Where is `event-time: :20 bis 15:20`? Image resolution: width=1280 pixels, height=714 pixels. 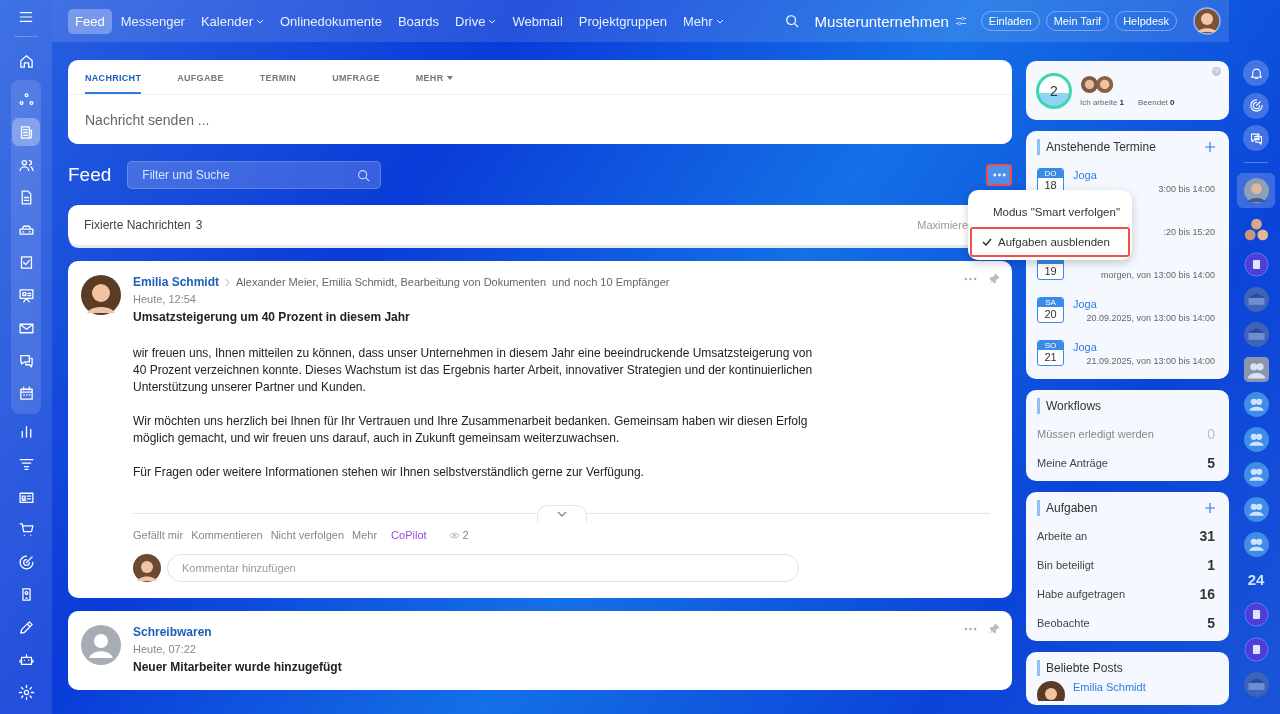 event-time: :20 bis 15:20 is located at coordinates (1188, 232).